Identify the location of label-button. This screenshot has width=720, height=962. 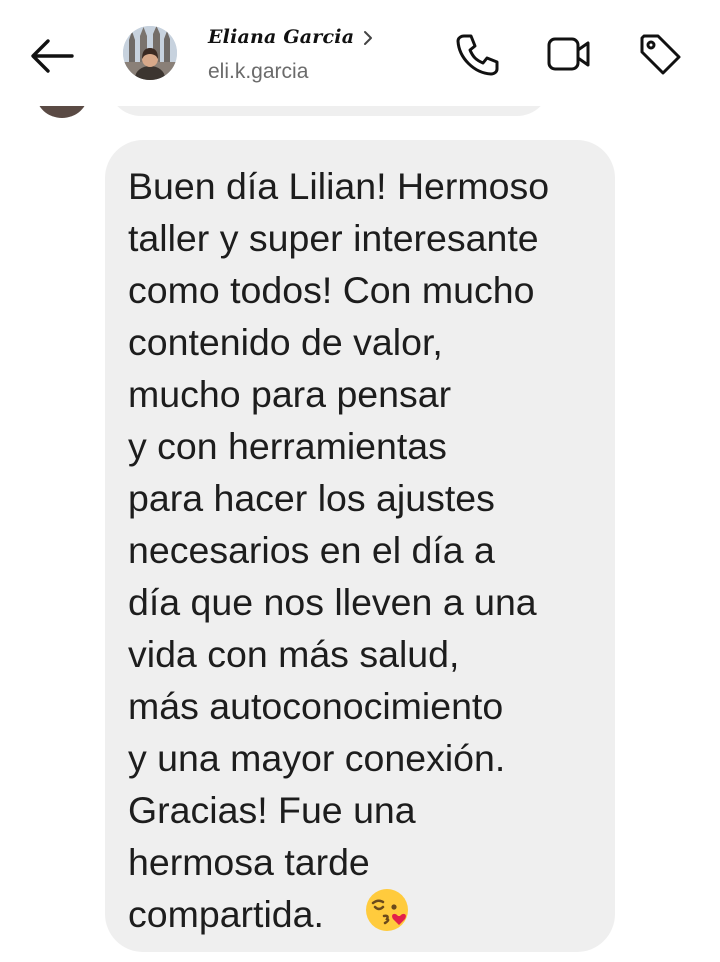
(660, 54).